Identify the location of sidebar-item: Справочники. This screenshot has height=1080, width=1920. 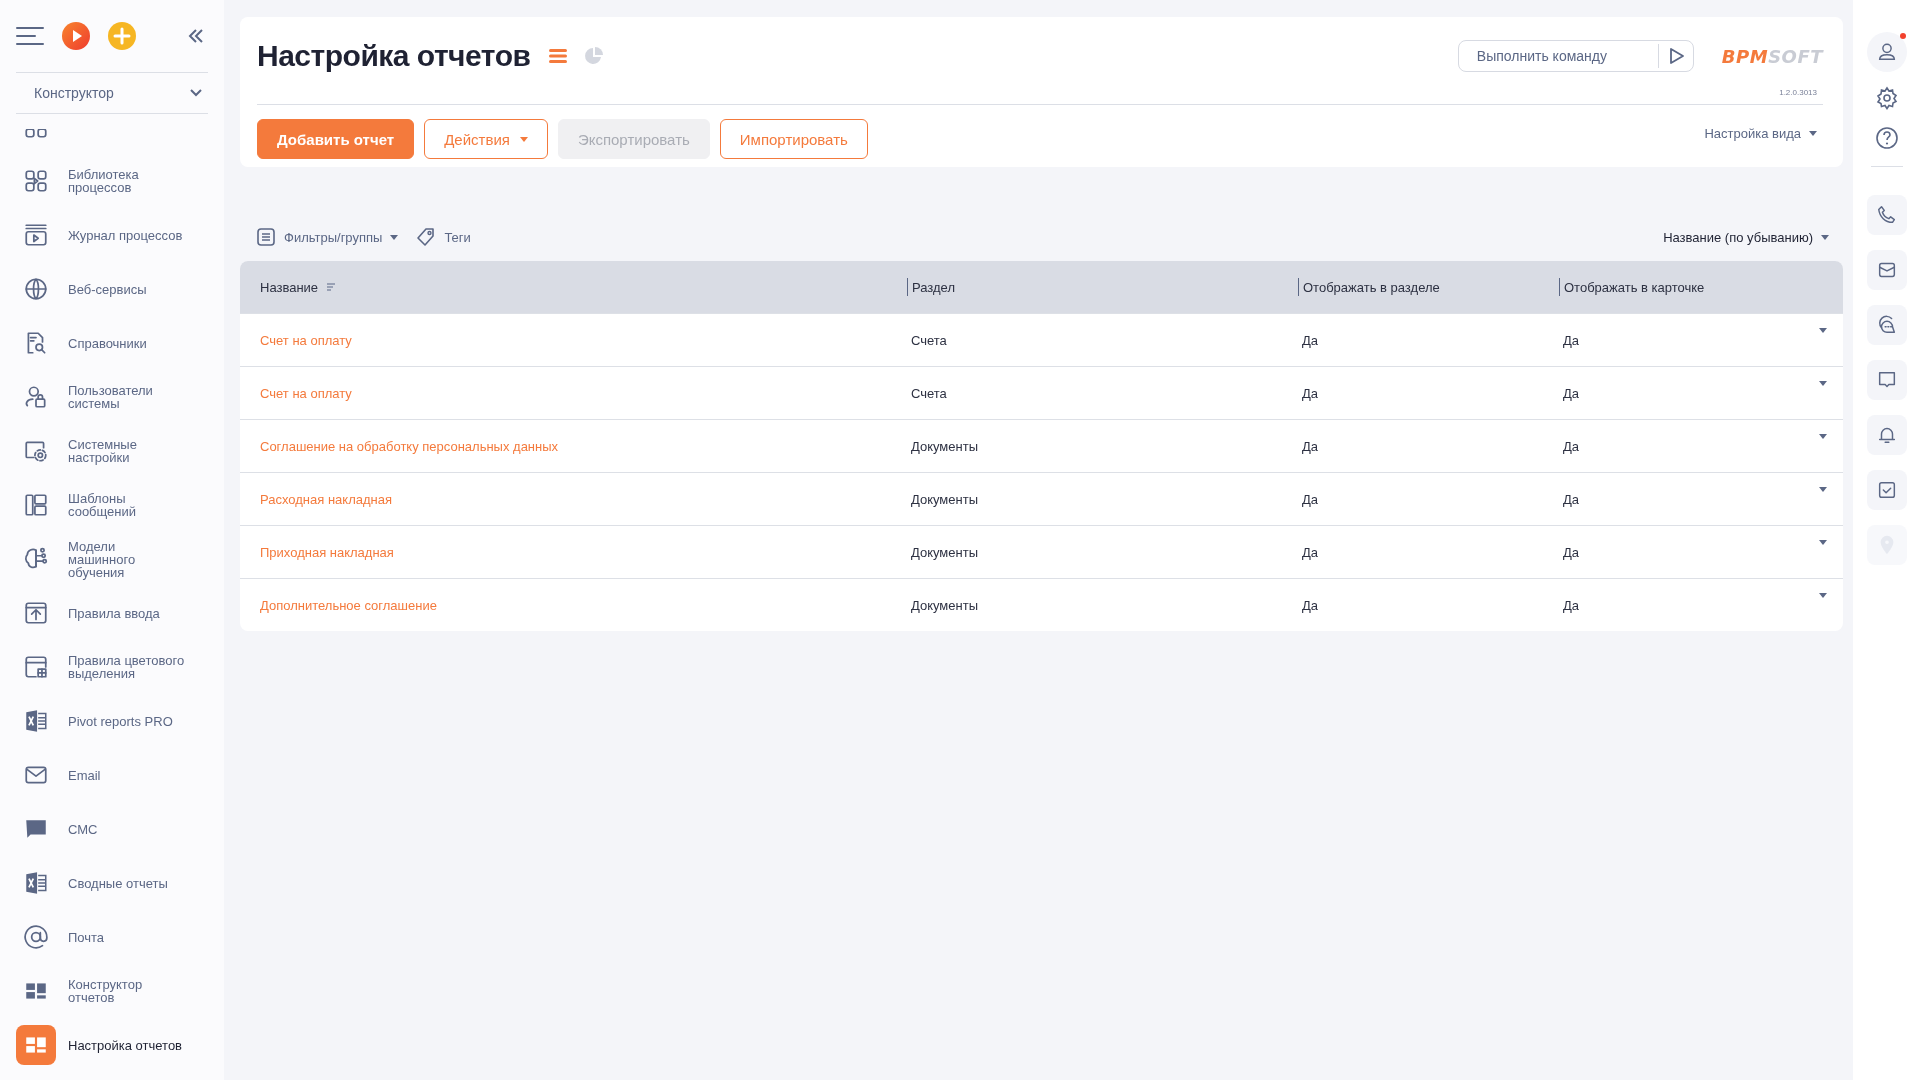
(112, 343).